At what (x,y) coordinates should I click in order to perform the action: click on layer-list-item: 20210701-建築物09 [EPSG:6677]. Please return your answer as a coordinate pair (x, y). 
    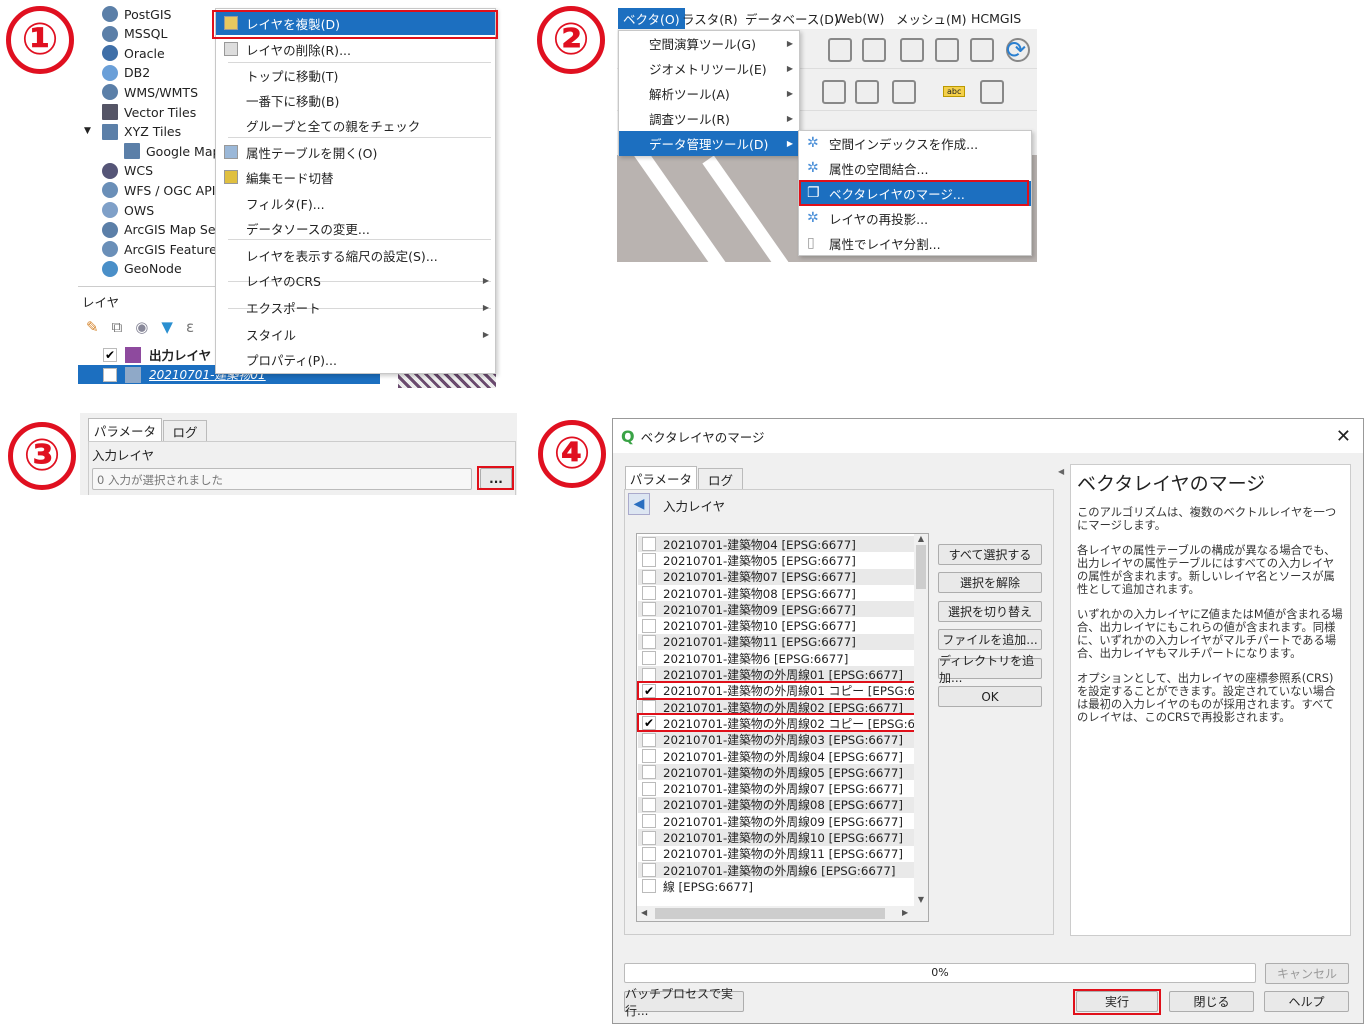
    Looking at the image, I should click on (776, 609).